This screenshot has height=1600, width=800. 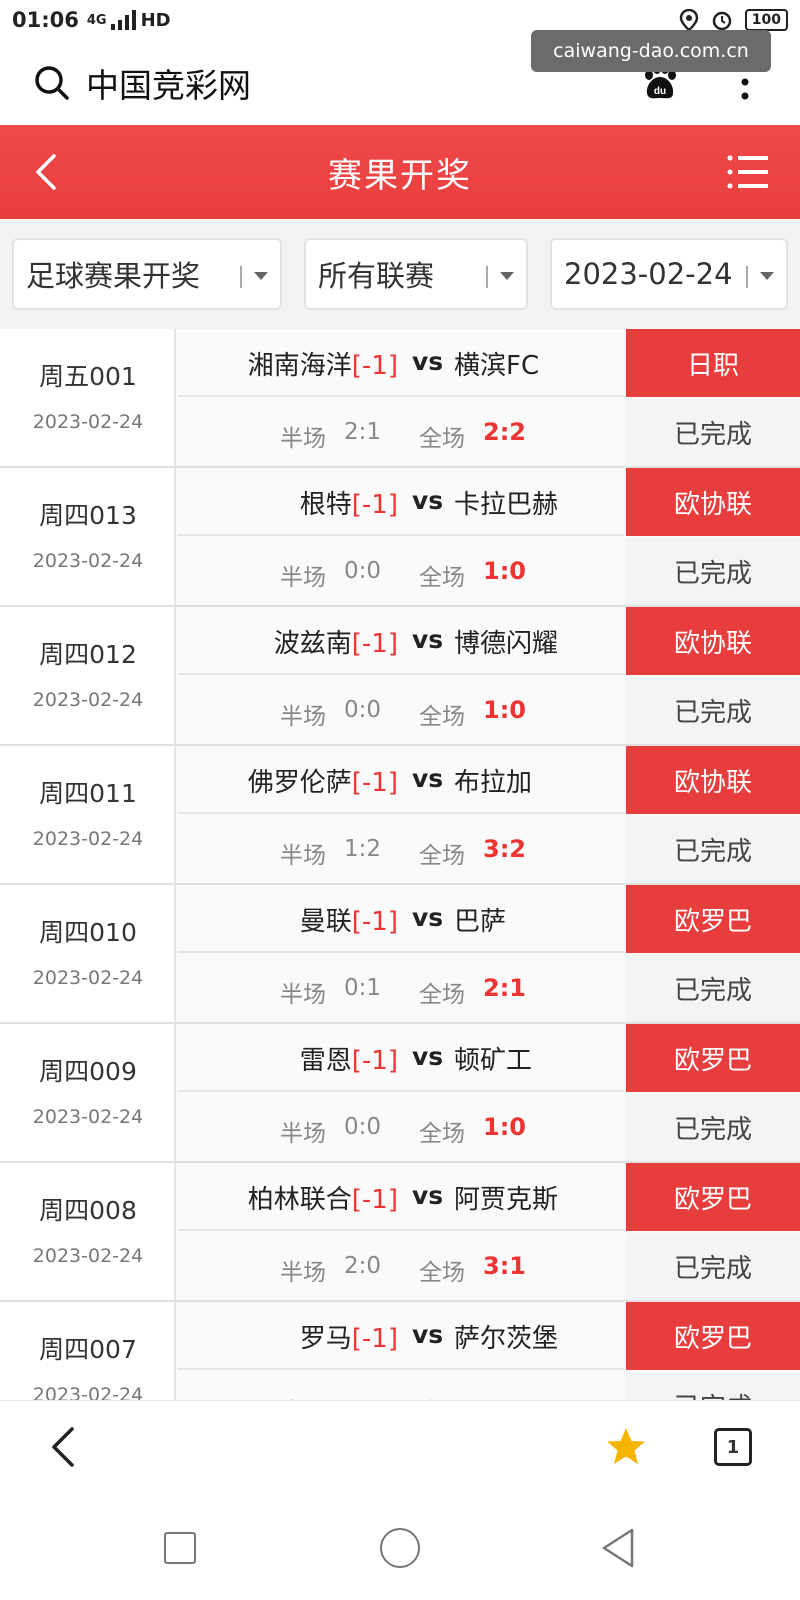 What do you see at coordinates (480, 922) in the screenshot?
I see `away-team: 巴萨` at bounding box center [480, 922].